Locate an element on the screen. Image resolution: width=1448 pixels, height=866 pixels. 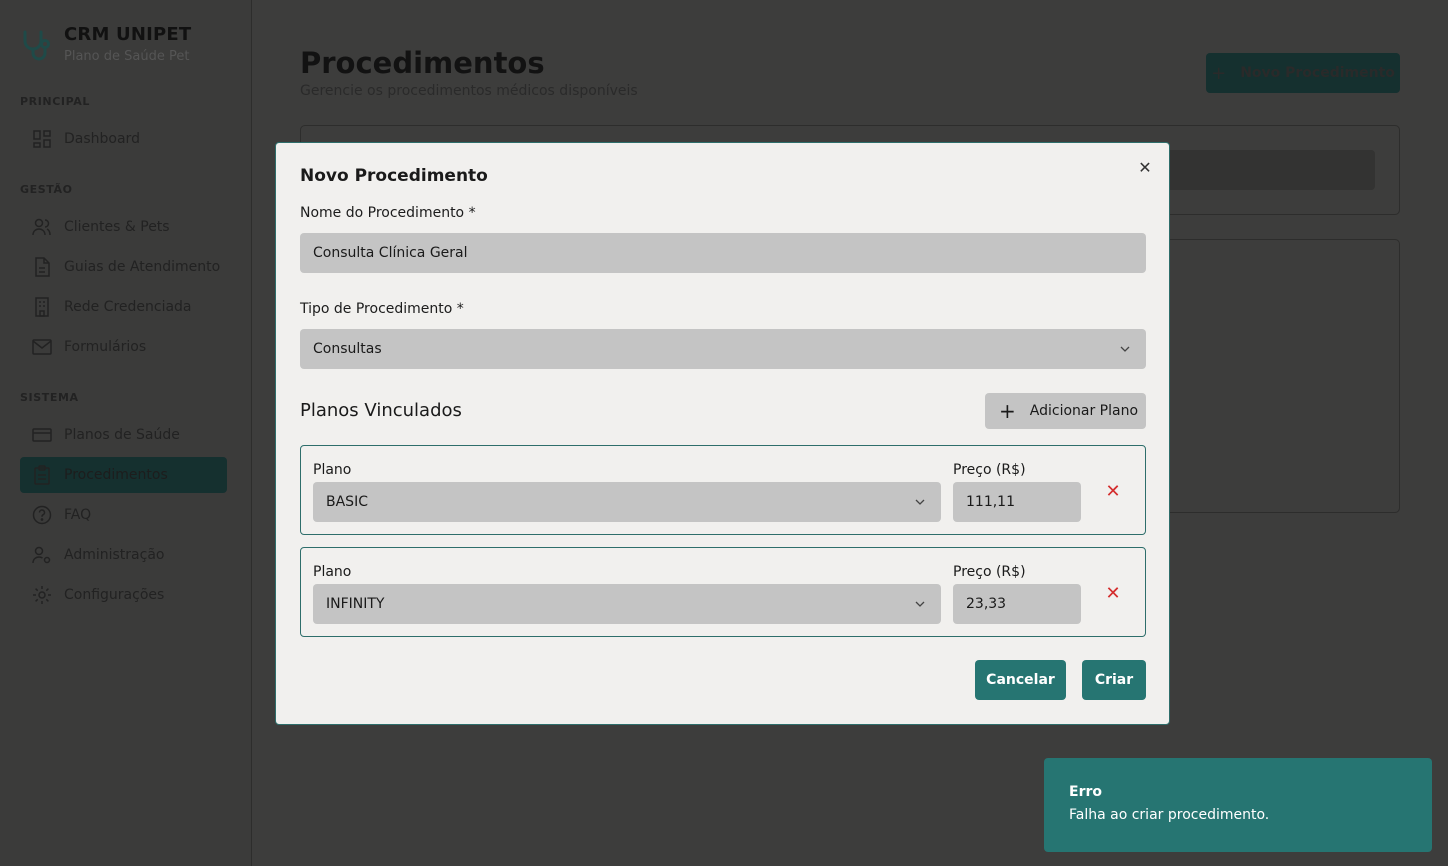
new-procedure-label: Novo Procedimento is located at coordinates (1317, 73).